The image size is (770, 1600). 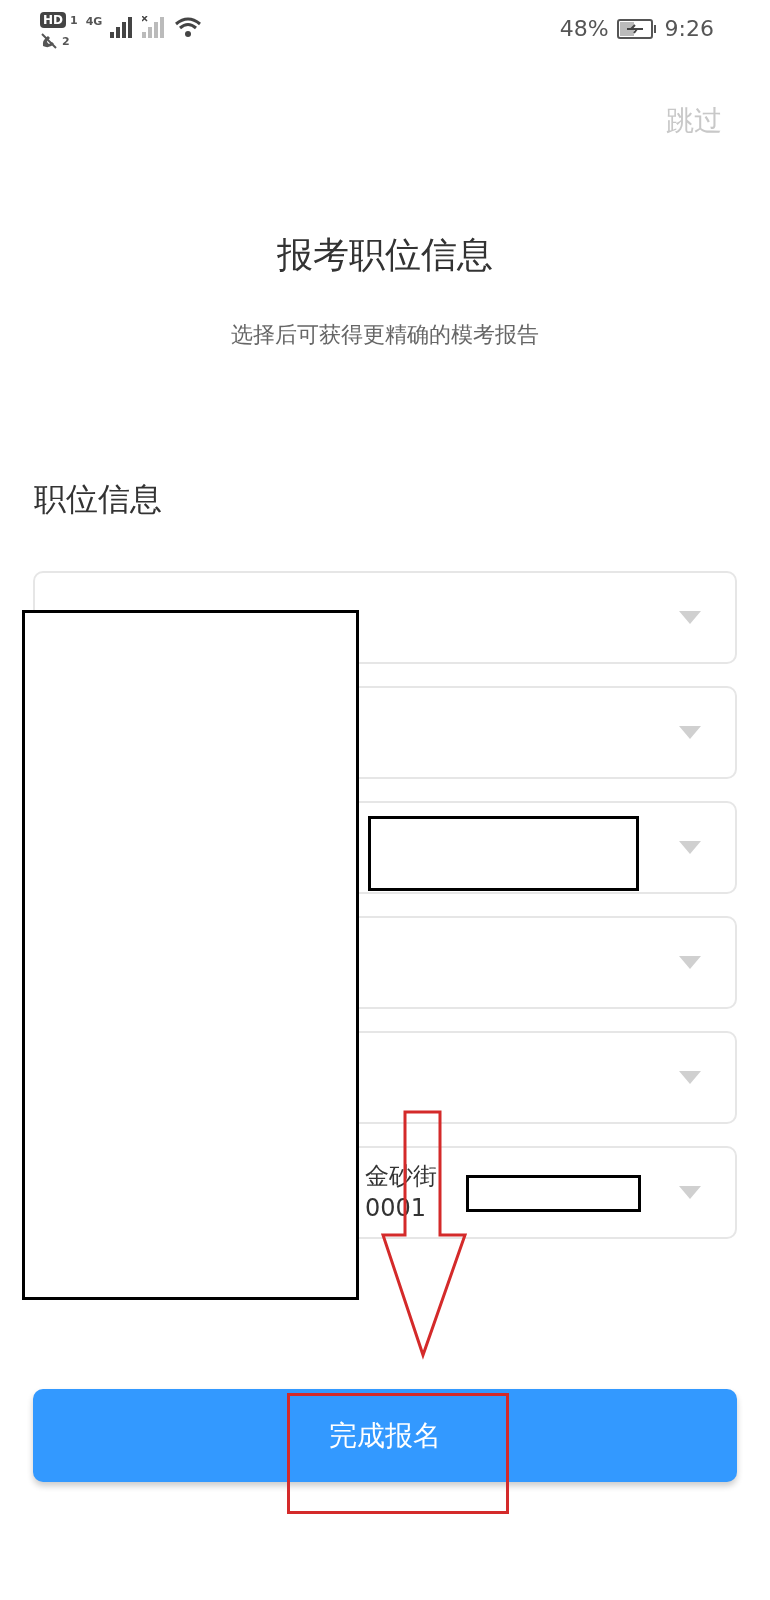 What do you see at coordinates (98, 499) in the screenshot?
I see `section-heading: 职位信息` at bounding box center [98, 499].